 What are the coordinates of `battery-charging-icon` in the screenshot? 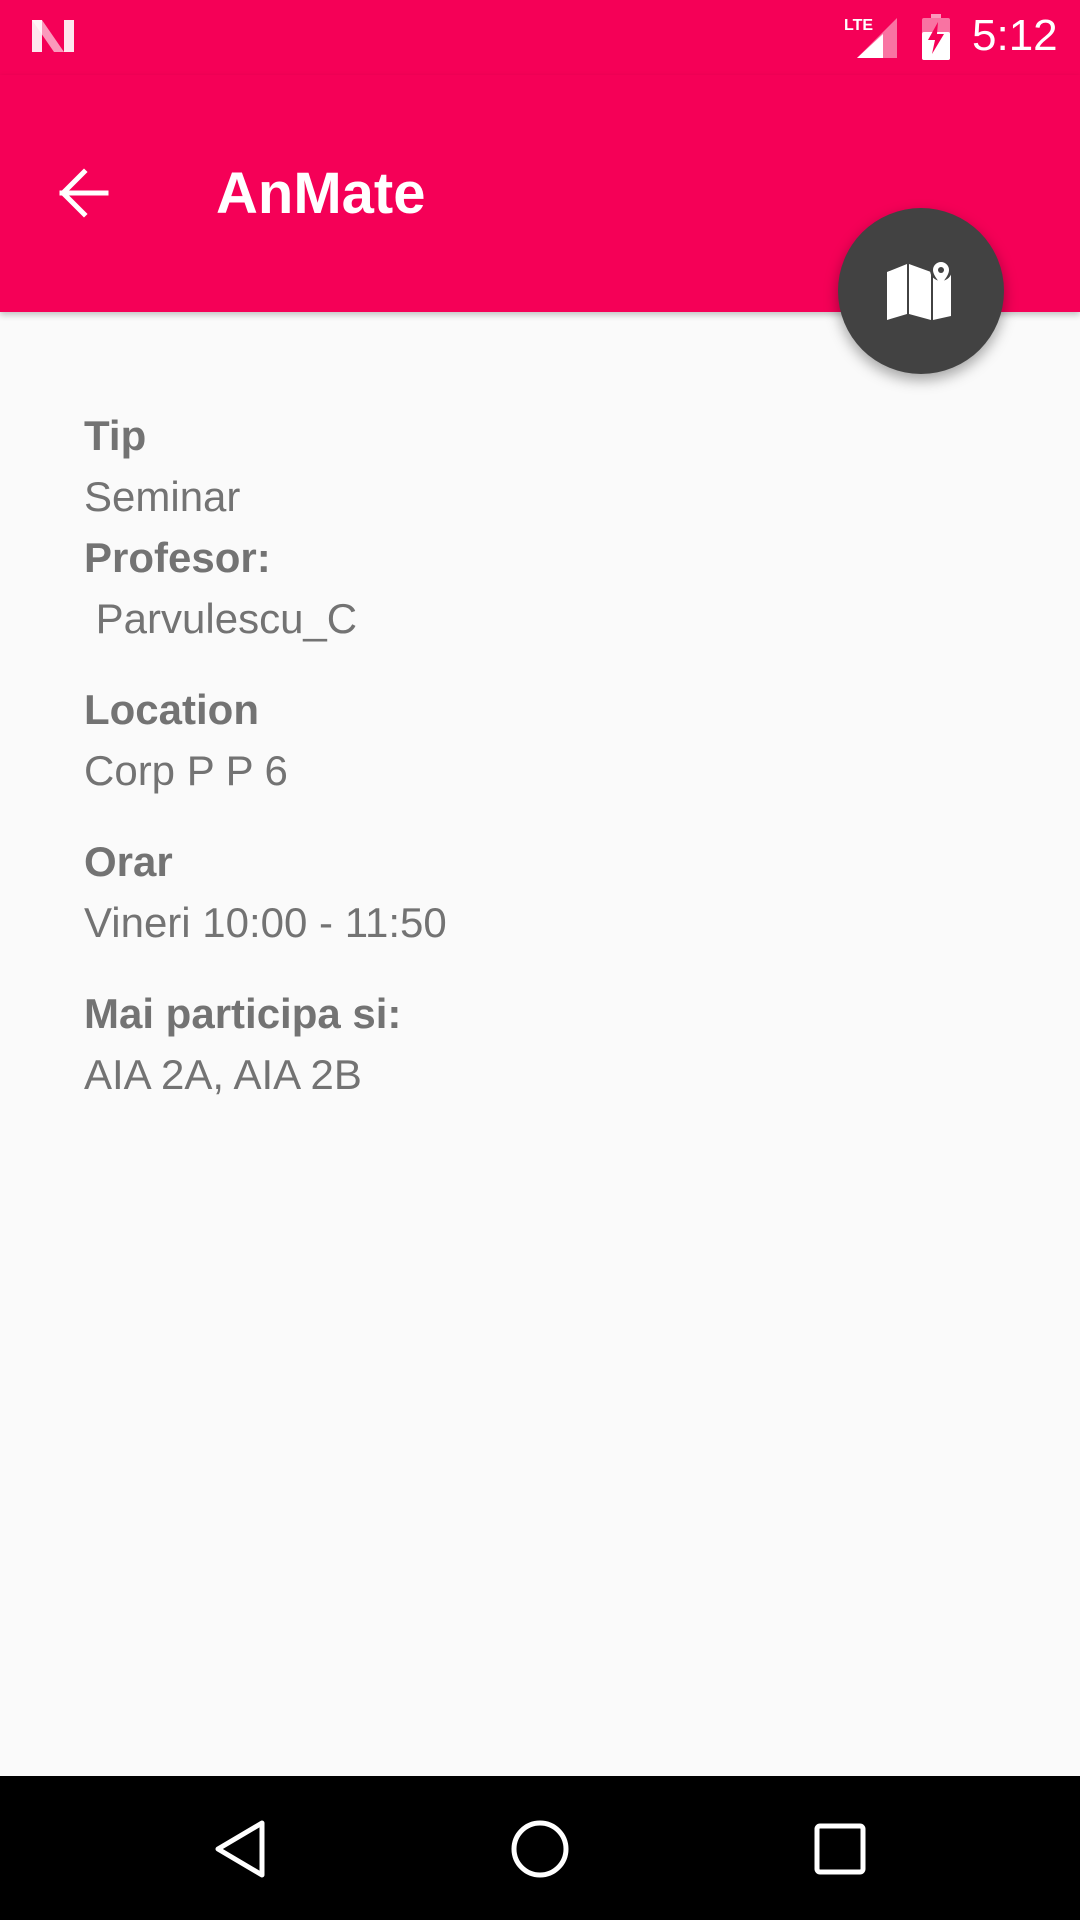 It's located at (936, 37).